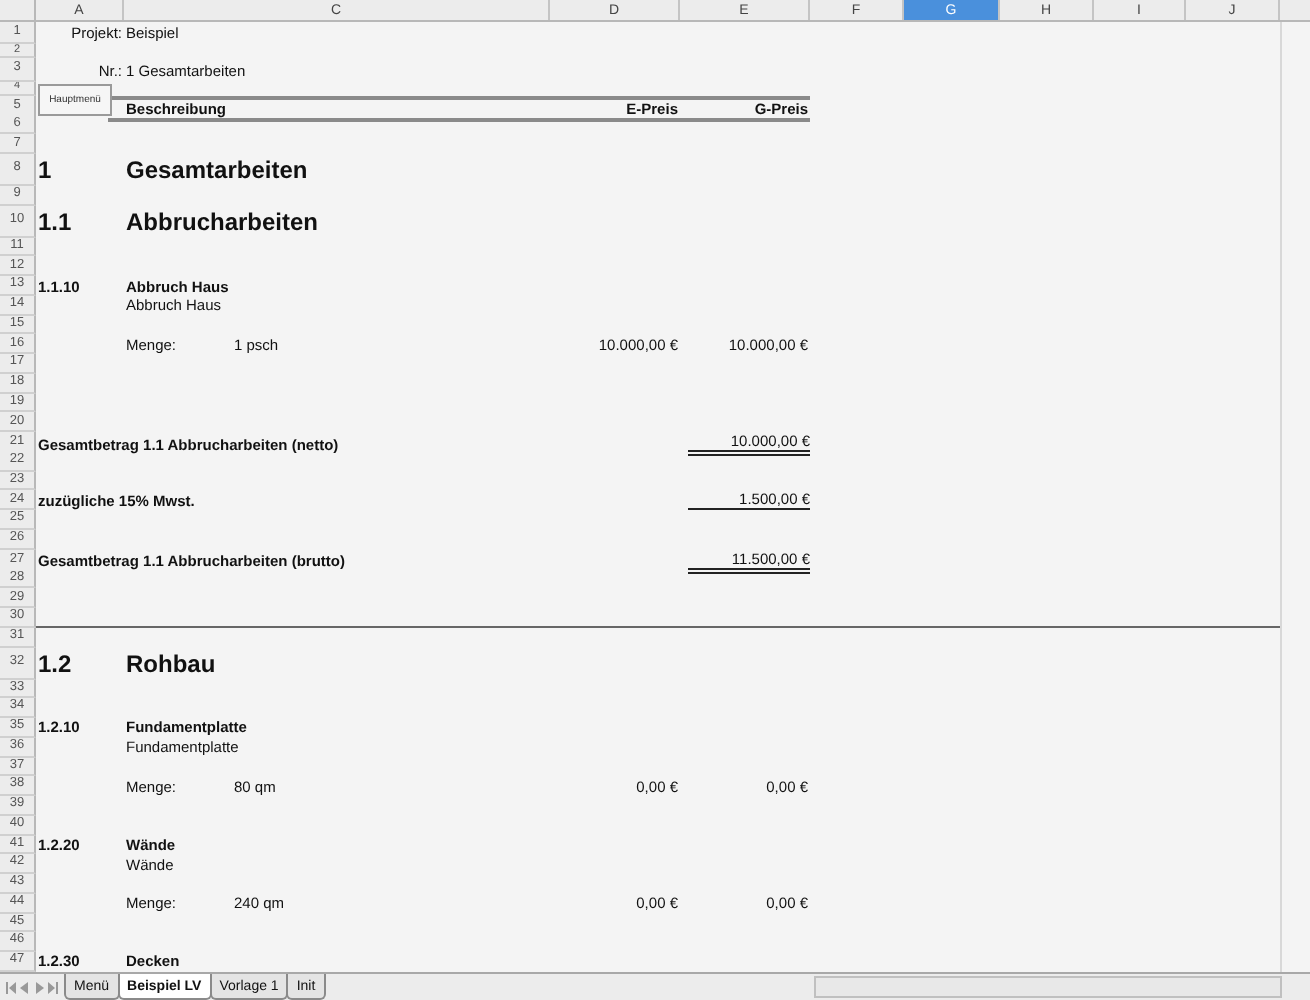 The image size is (1310, 1000). What do you see at coordinates (171, 663) in the screenshot?
I see `cell-text: Rohbau` at bounding box center [171, 663].